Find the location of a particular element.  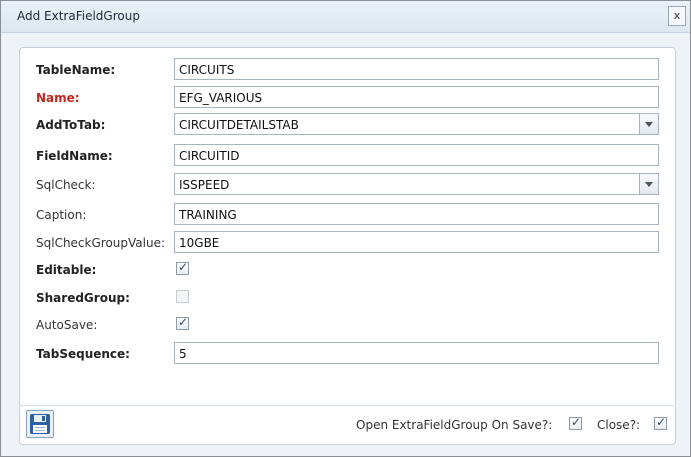

name-value: EFG_VARIOUS is located at coordinates (221, 98).